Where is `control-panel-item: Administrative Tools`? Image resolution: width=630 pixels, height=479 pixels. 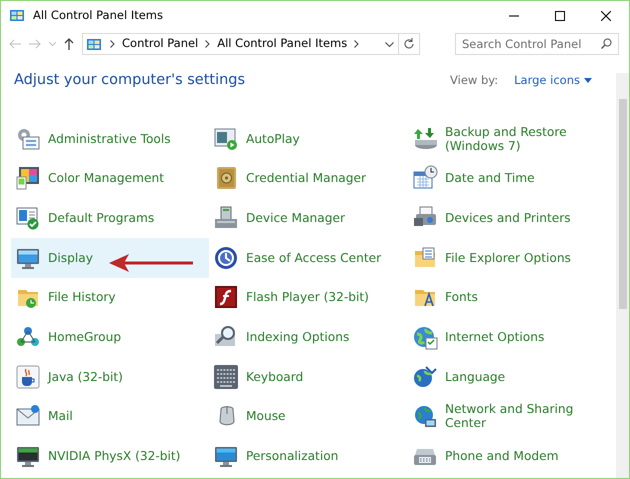
control-panel-item: Administrative Tools is located at coordinates (110, 138).